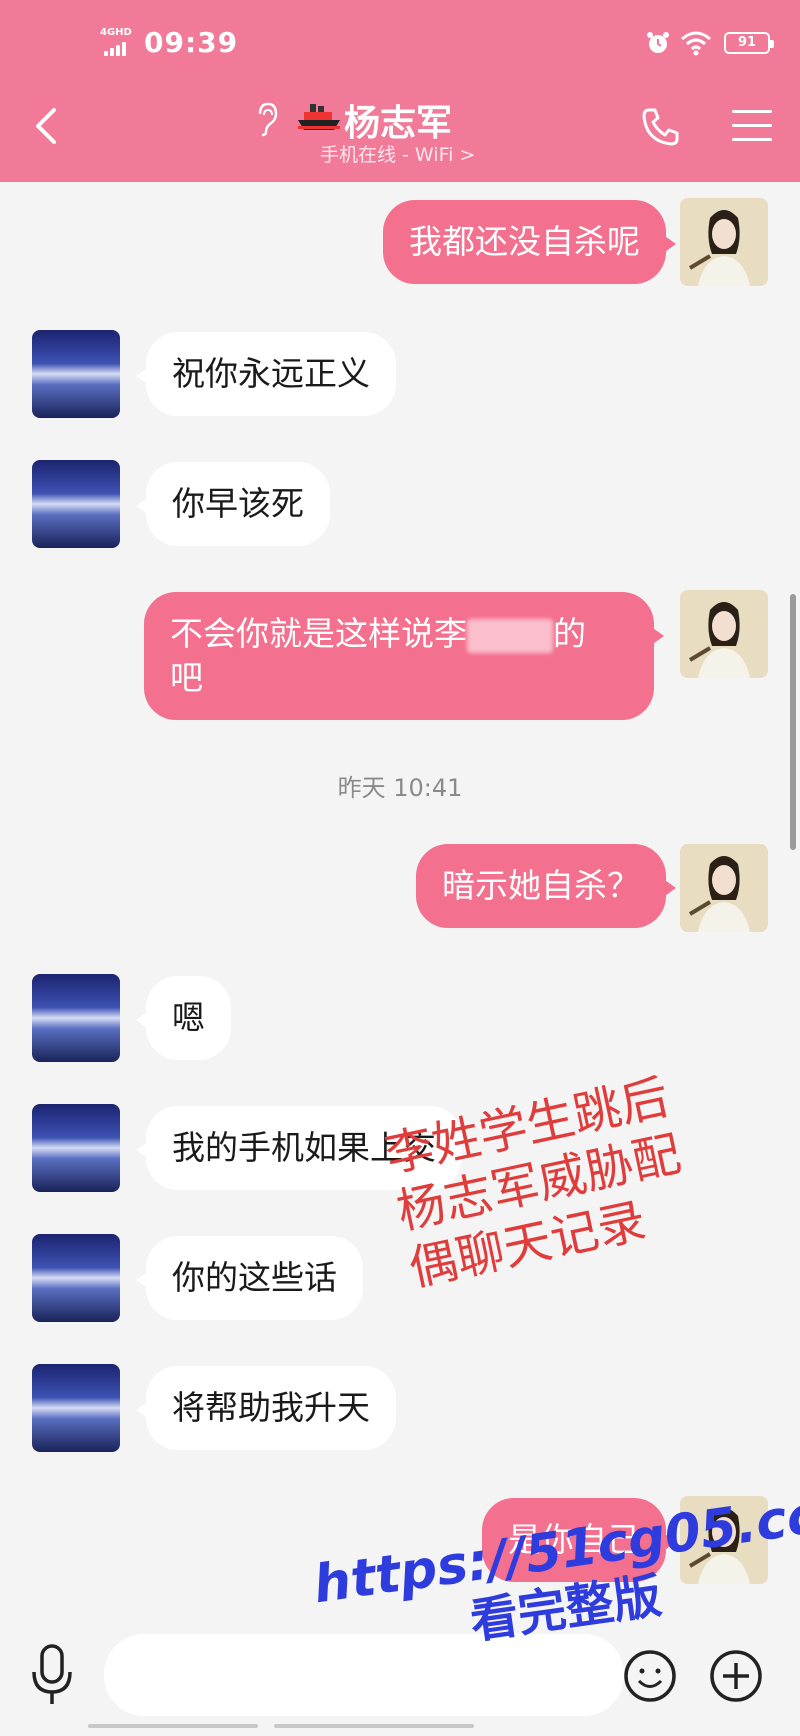 Image resolution: width=800 pixels, height=1736 pixels. Describe the element at coordinates (793, 722) in the screenshot. I see `scrollbar` at that location.